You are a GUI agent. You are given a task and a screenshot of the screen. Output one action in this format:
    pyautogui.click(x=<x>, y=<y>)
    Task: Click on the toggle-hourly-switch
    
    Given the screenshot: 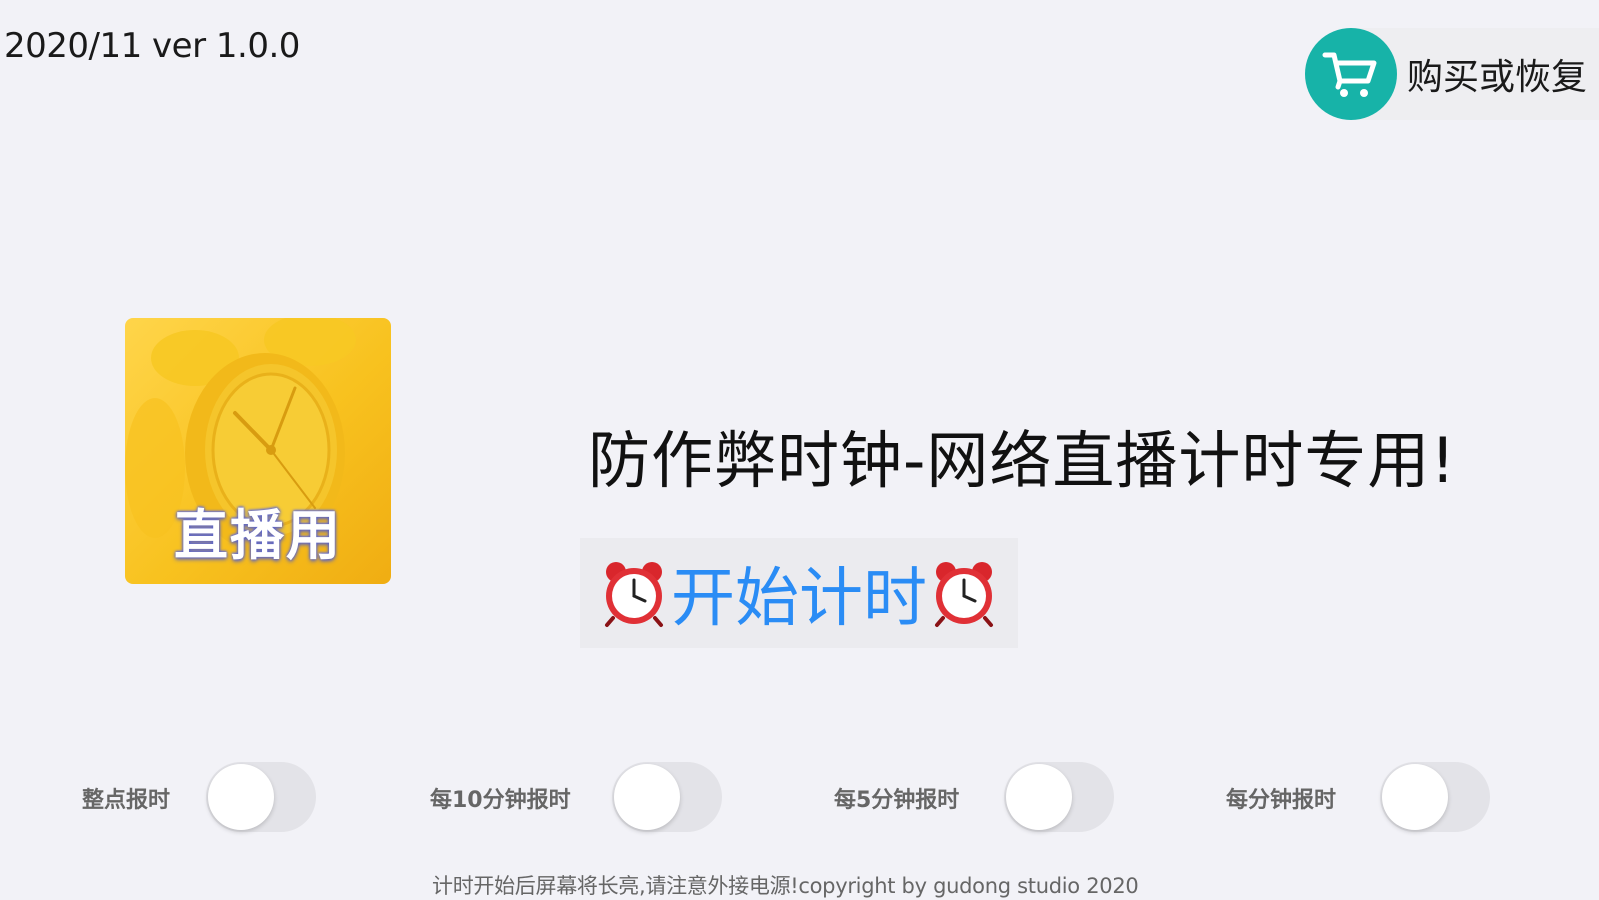 What is the action you would take?
    pyautogui.click(x=261, y=797)
    